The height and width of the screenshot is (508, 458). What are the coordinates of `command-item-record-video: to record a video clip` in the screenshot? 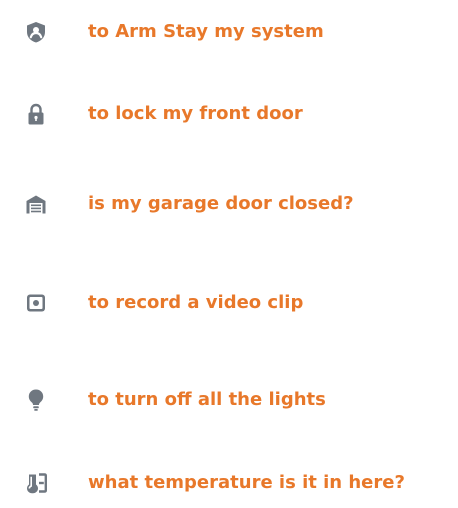 It's located at (229, 303).